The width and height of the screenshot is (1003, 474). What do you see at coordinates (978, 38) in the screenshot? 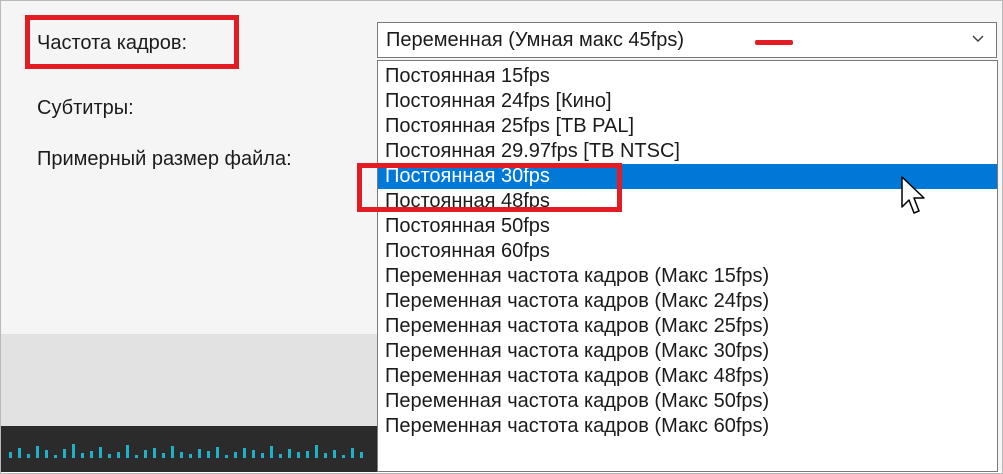
I see `chevron-down-icon` at bounding box center [978, 38].